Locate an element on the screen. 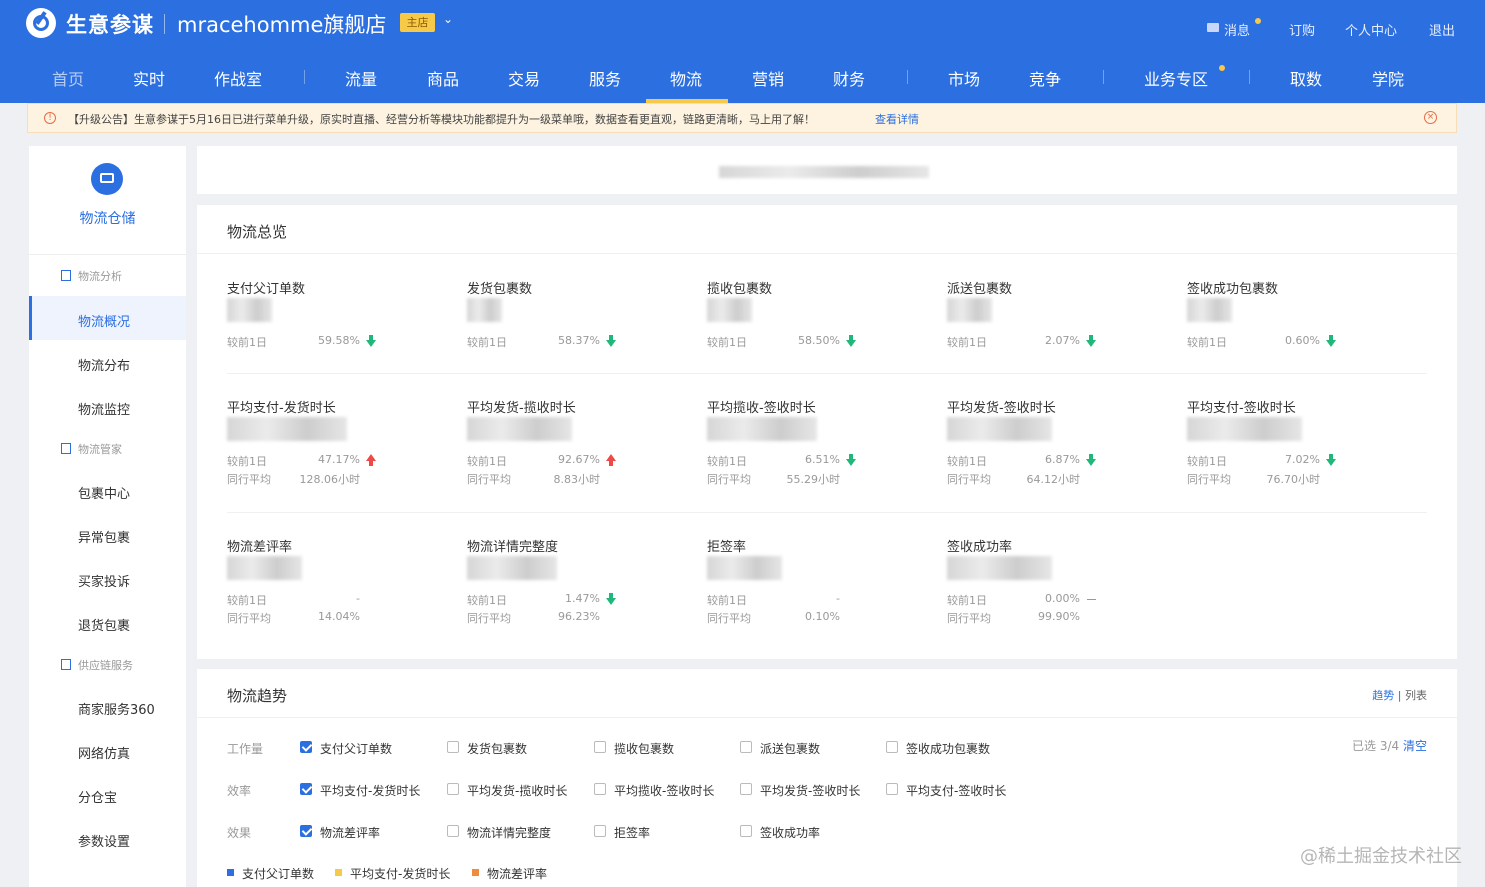  row-divider is located at coordinates (827, 512).